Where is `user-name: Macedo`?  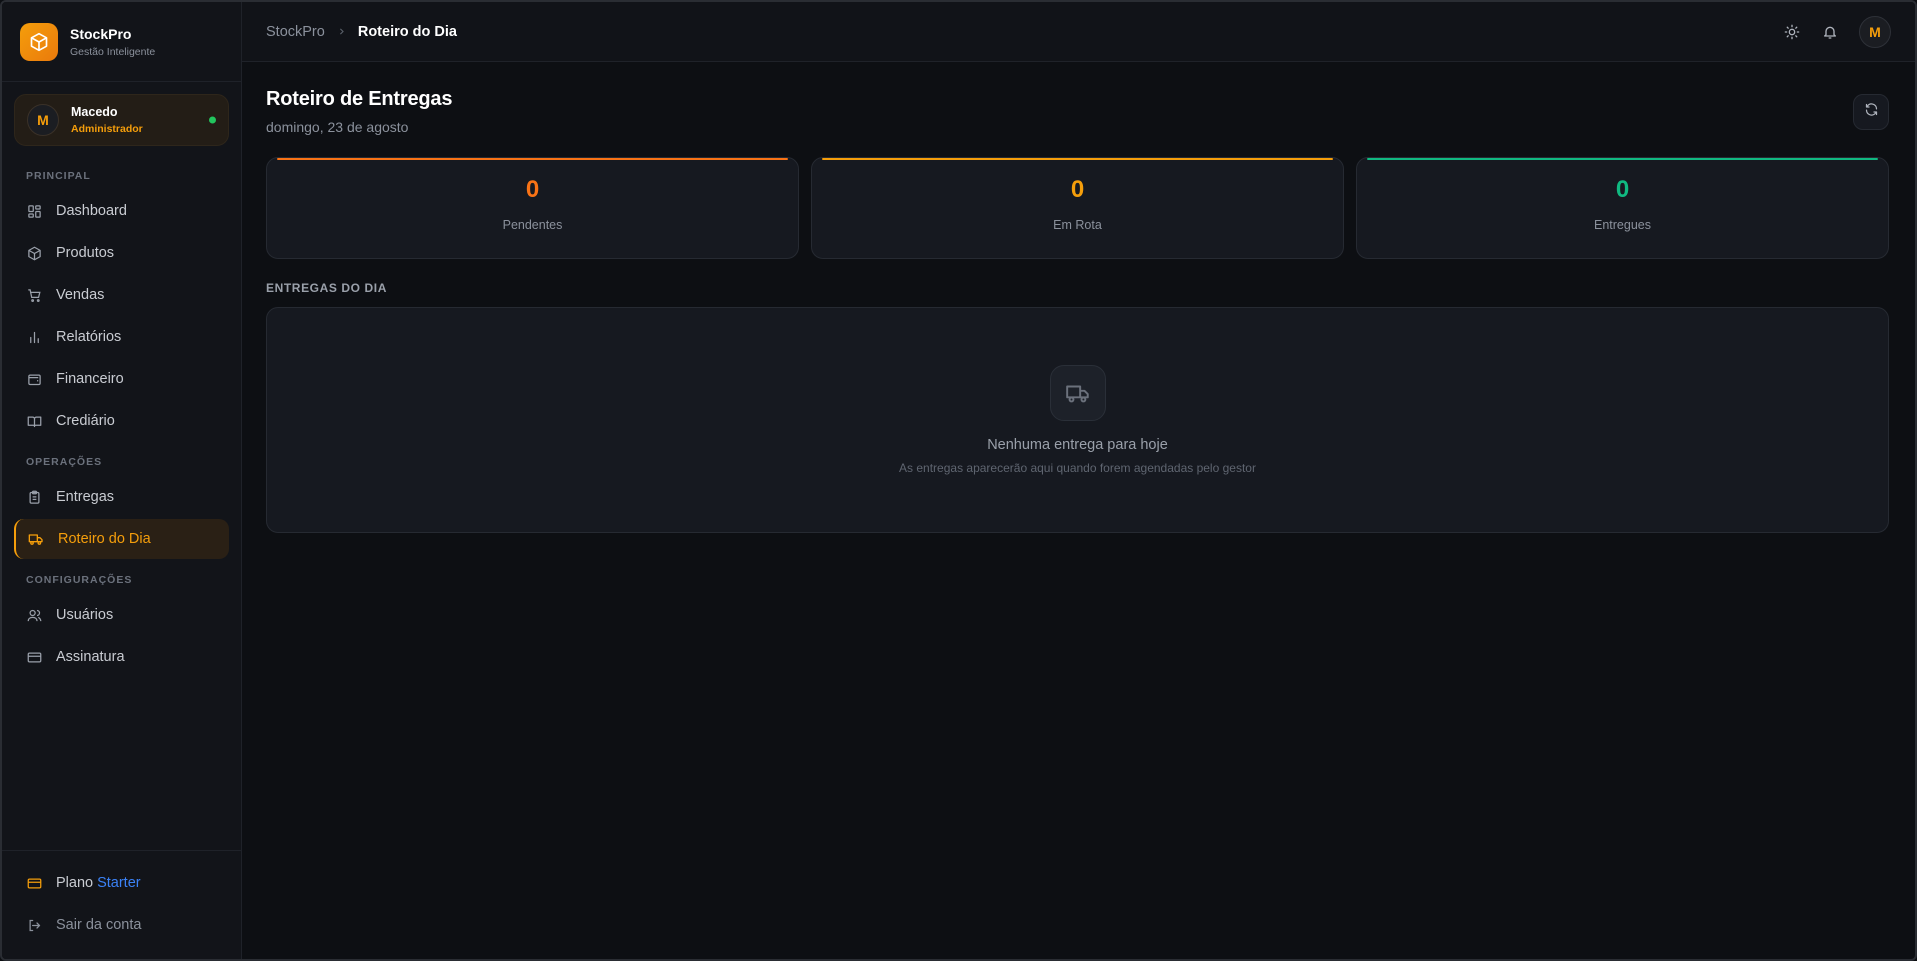
user-name: Macedo is located at coordinates (94, 112).